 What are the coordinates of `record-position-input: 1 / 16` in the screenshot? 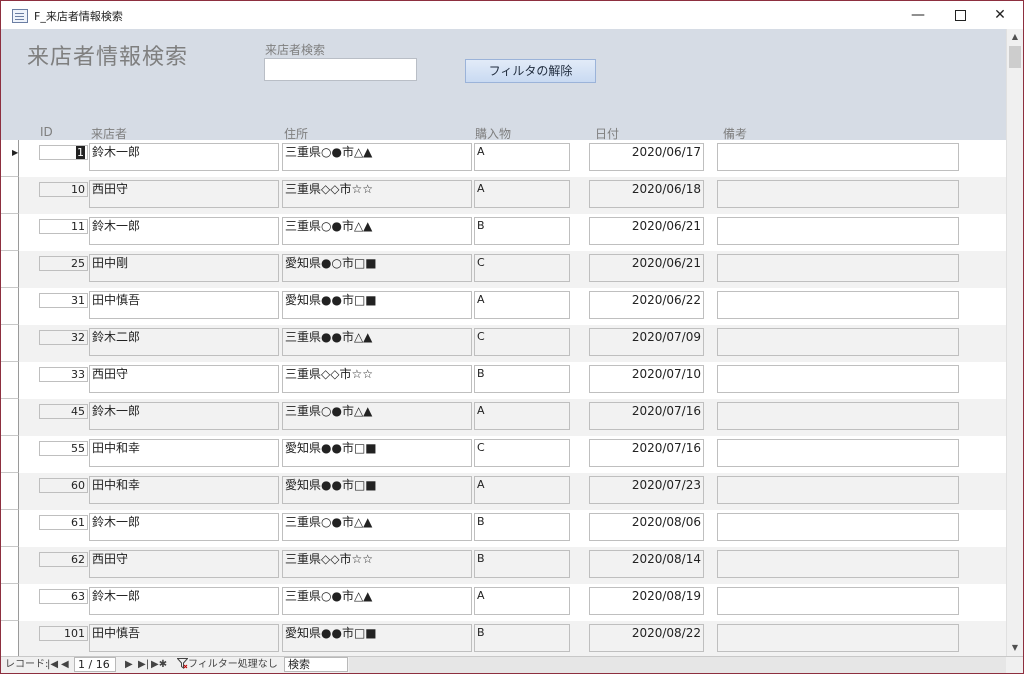 It's located at (95, 664).